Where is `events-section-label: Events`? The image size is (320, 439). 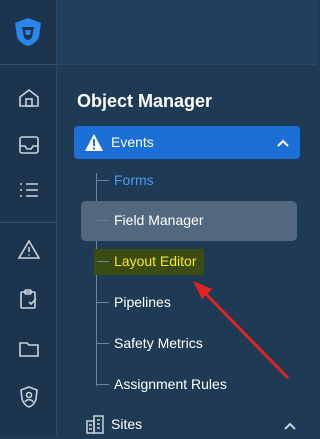 events-section-label: Events is located at coordinates (132, 142).